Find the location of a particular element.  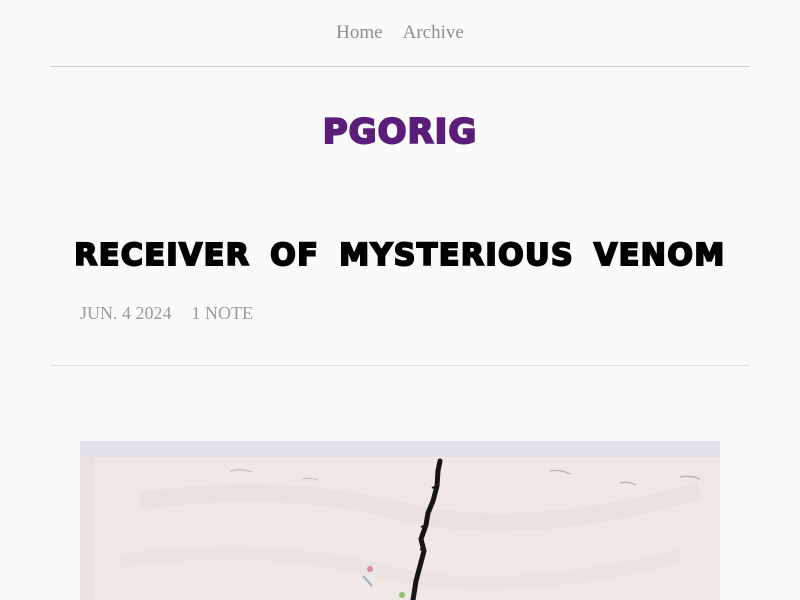

divider is located at coordinates (400, 365).